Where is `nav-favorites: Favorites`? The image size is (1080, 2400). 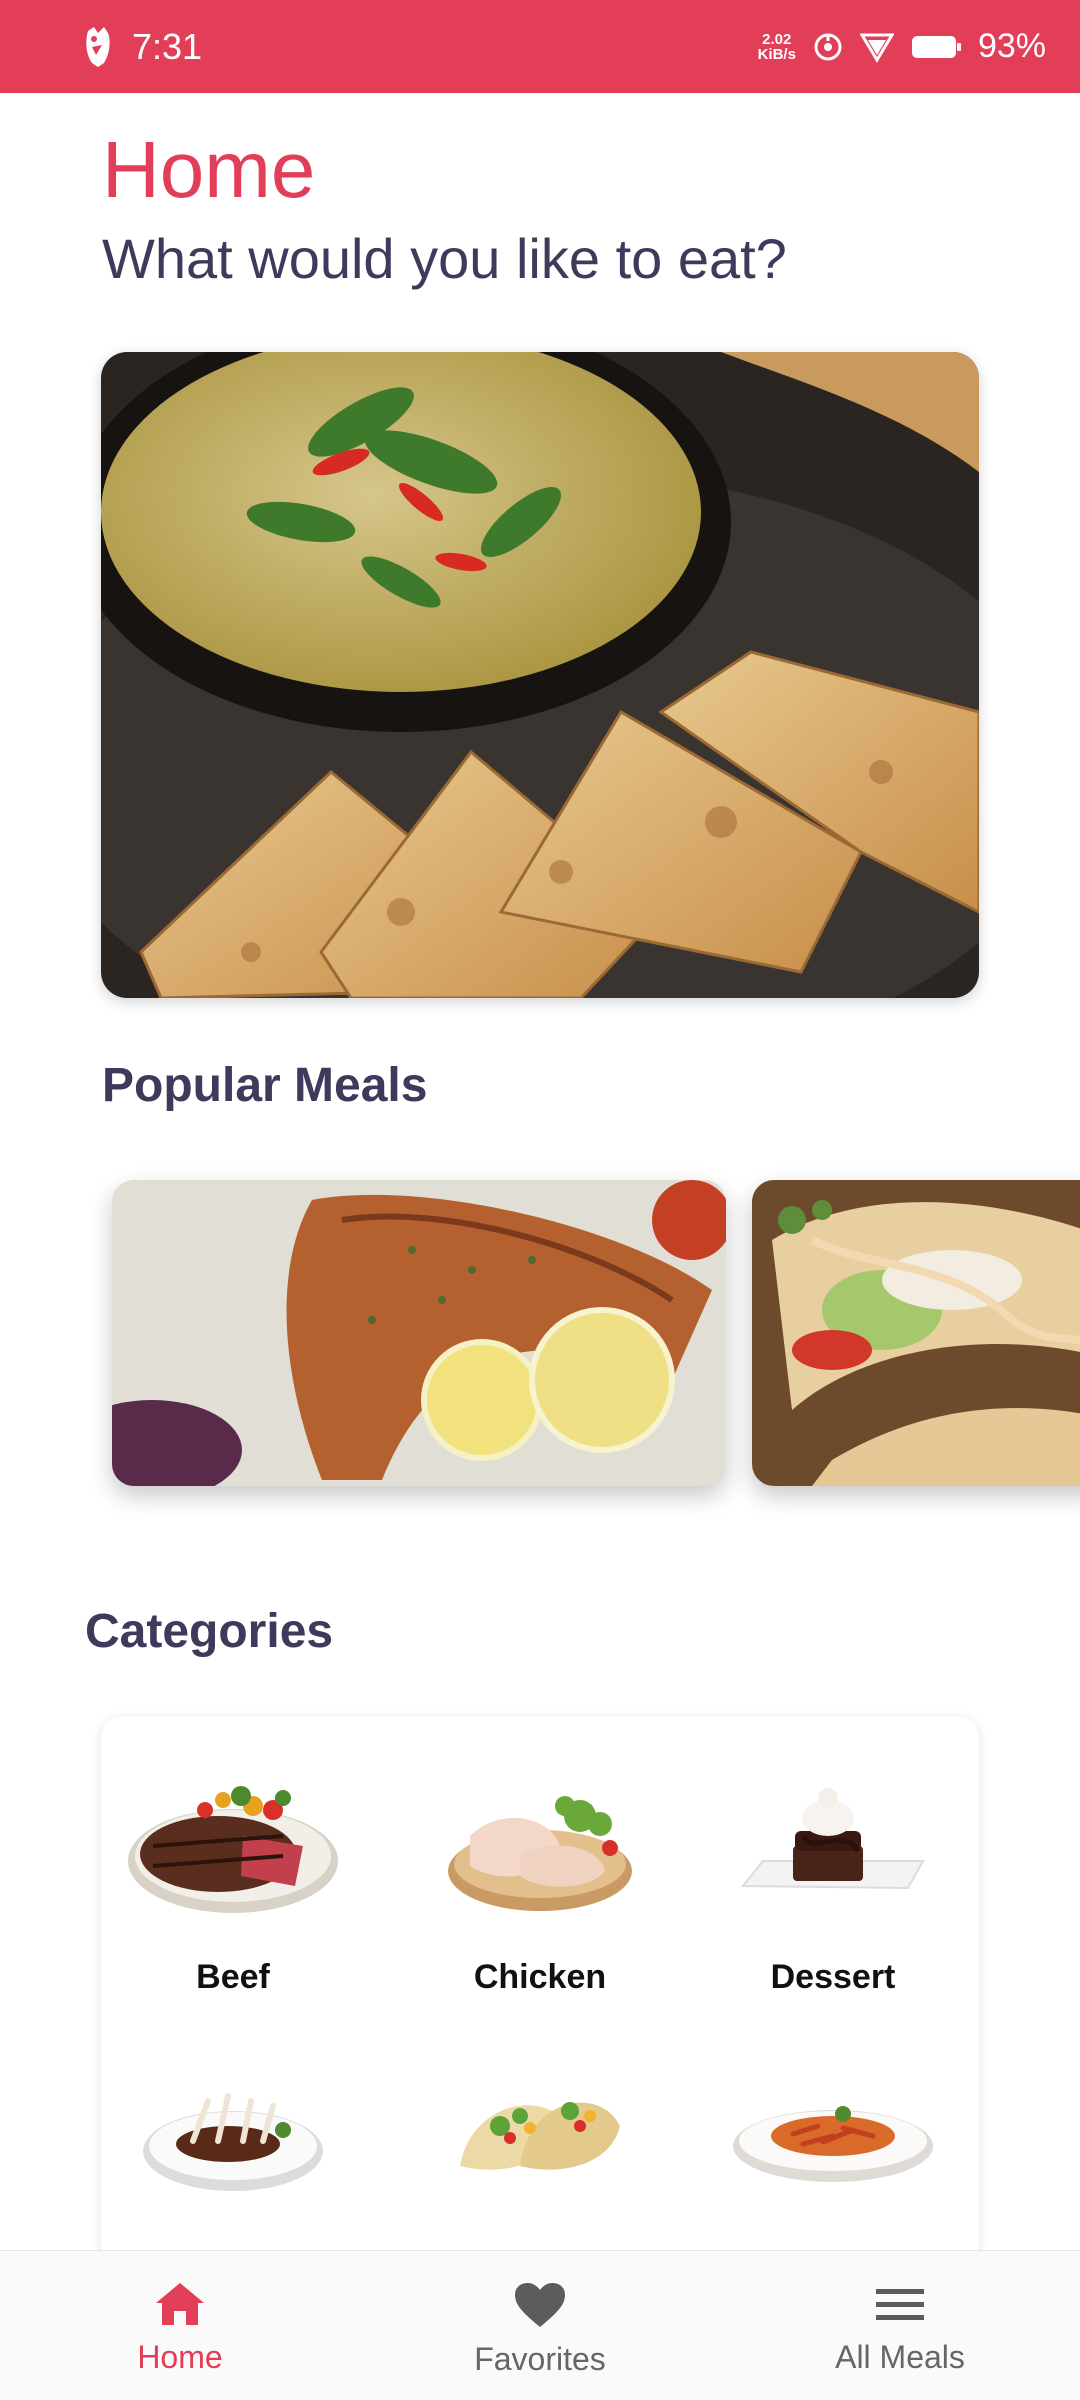 nav-favorites: Favorites is located at coordinates (540, 2325).